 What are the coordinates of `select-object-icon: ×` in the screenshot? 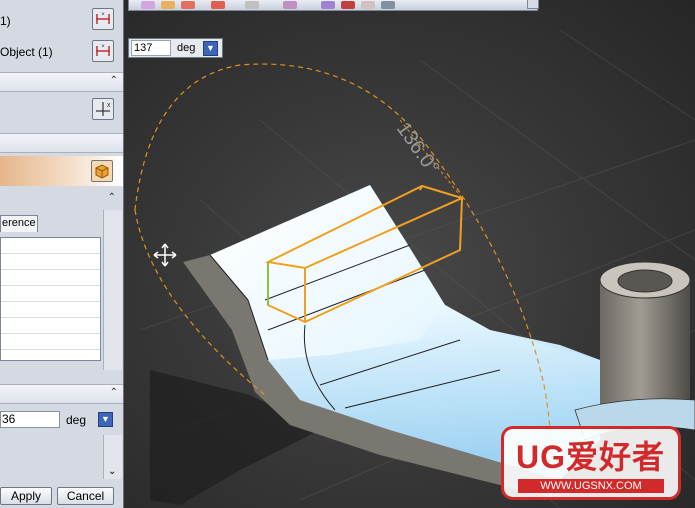 It's located at (103, 51).